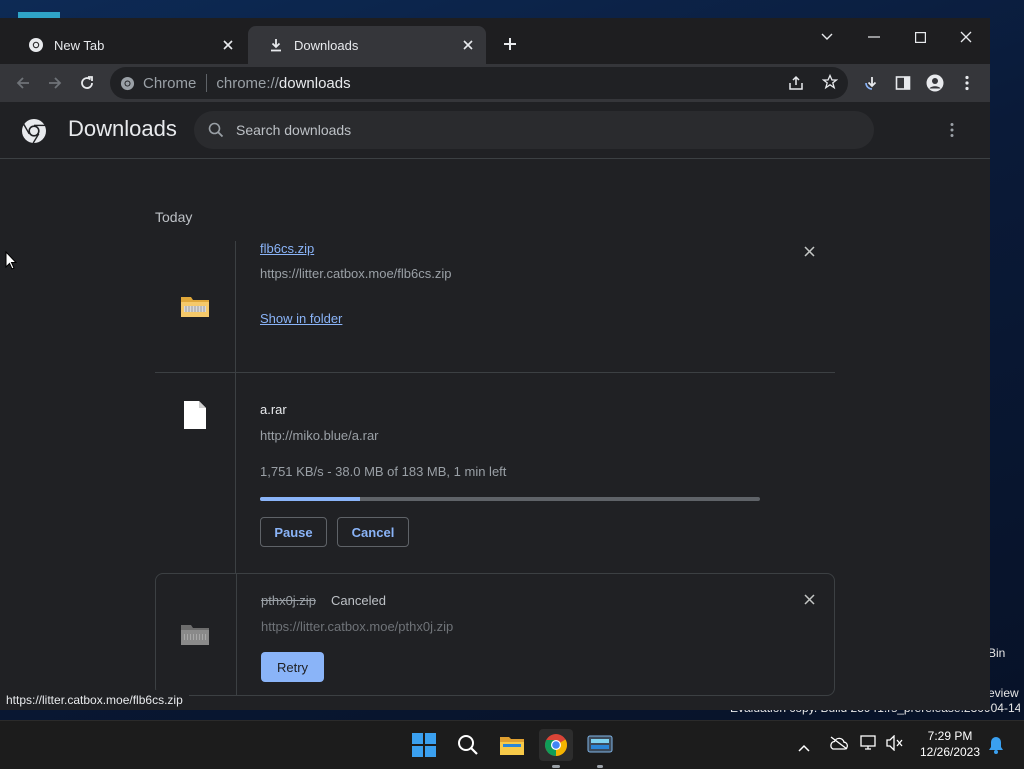  Describe the element at coordinates (301, 318) in the screenshot. I see `show-in-folder-link: Show in folder` at that location.